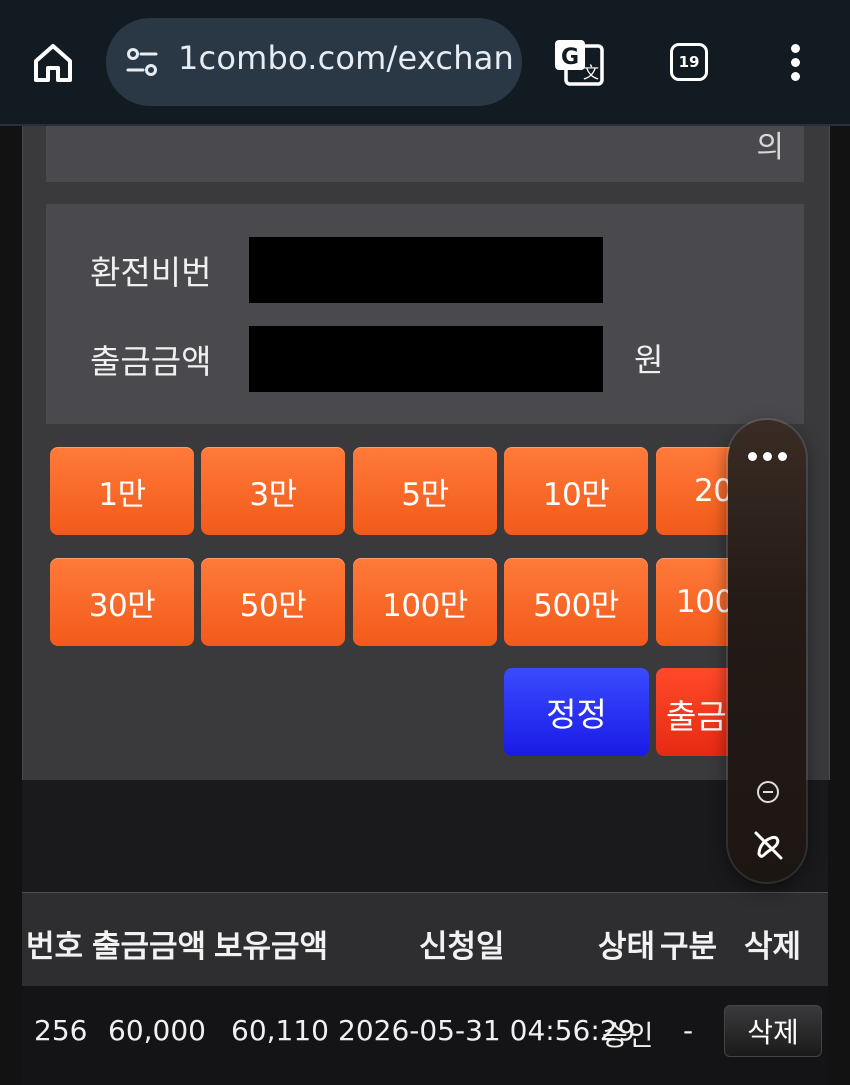 This screenshot has width=850, height=1085. Describe the element at coordinates (346, 58) in the screenshot. I see `url-text: 1combo.com/exchan` at that location.